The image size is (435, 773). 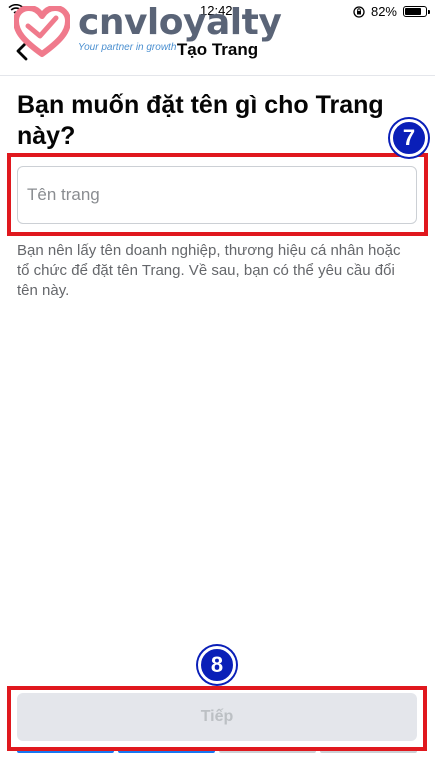 I want to click on watermark-brand: cnvloyalty, so click(x=180, y=22).